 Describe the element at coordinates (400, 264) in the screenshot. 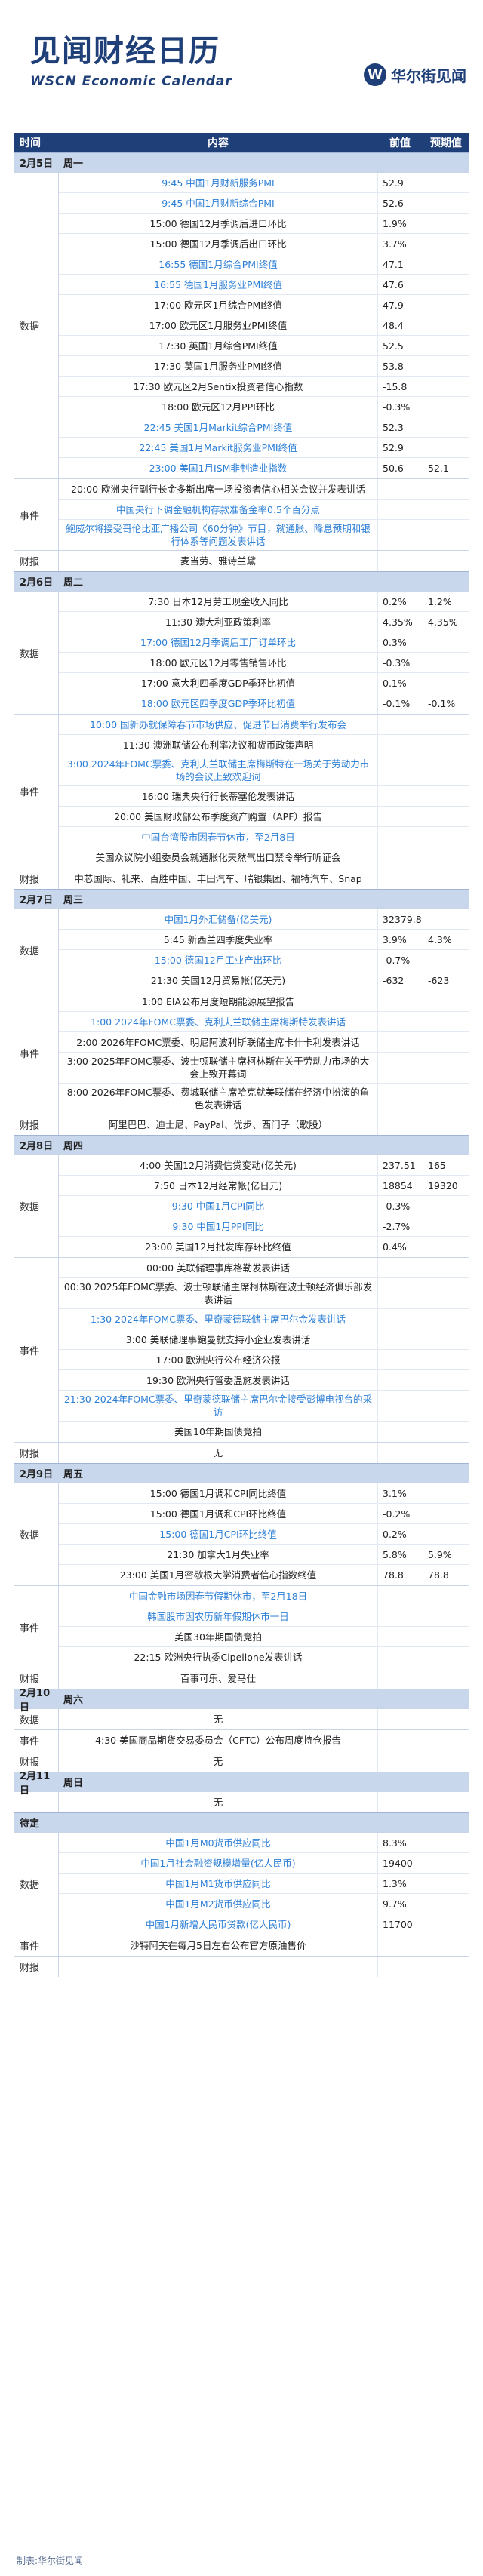

I see `row-prev-value: 47.1` at that location.